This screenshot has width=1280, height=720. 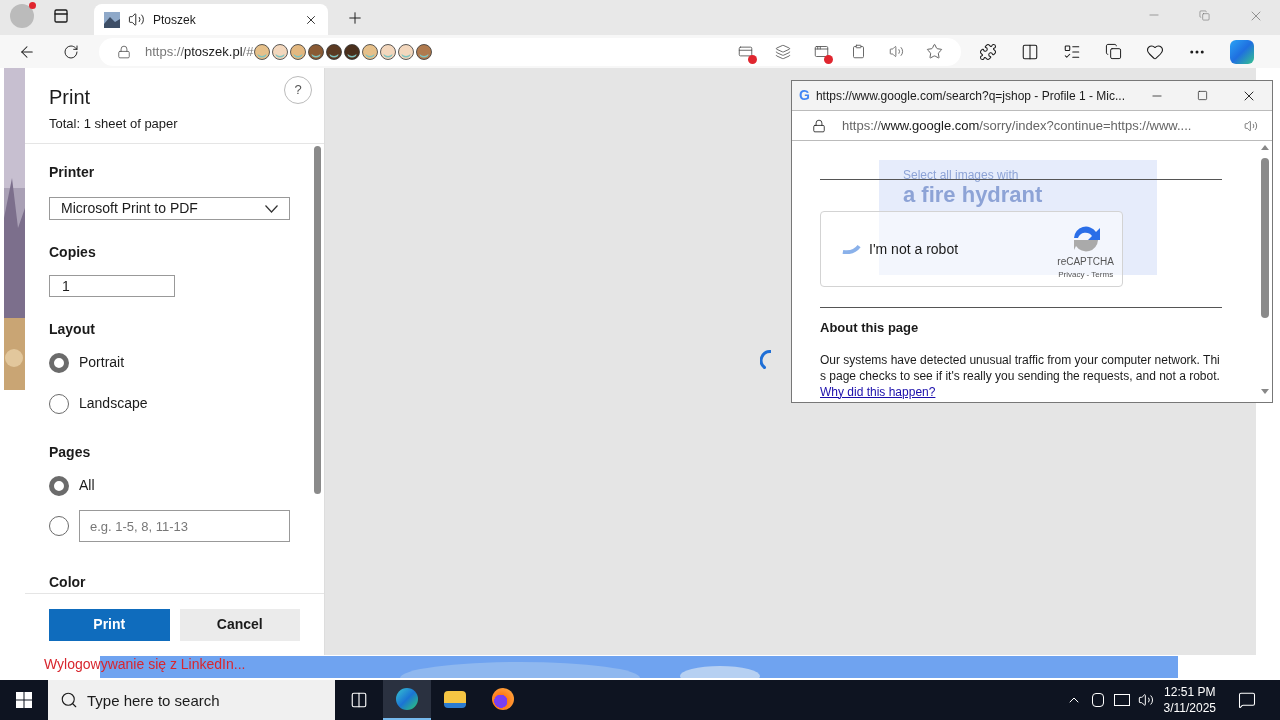 What do you see at coordinates (112, 286) in the screenshot?
I see `copies-field: 1` at bounding box center [112, 286].